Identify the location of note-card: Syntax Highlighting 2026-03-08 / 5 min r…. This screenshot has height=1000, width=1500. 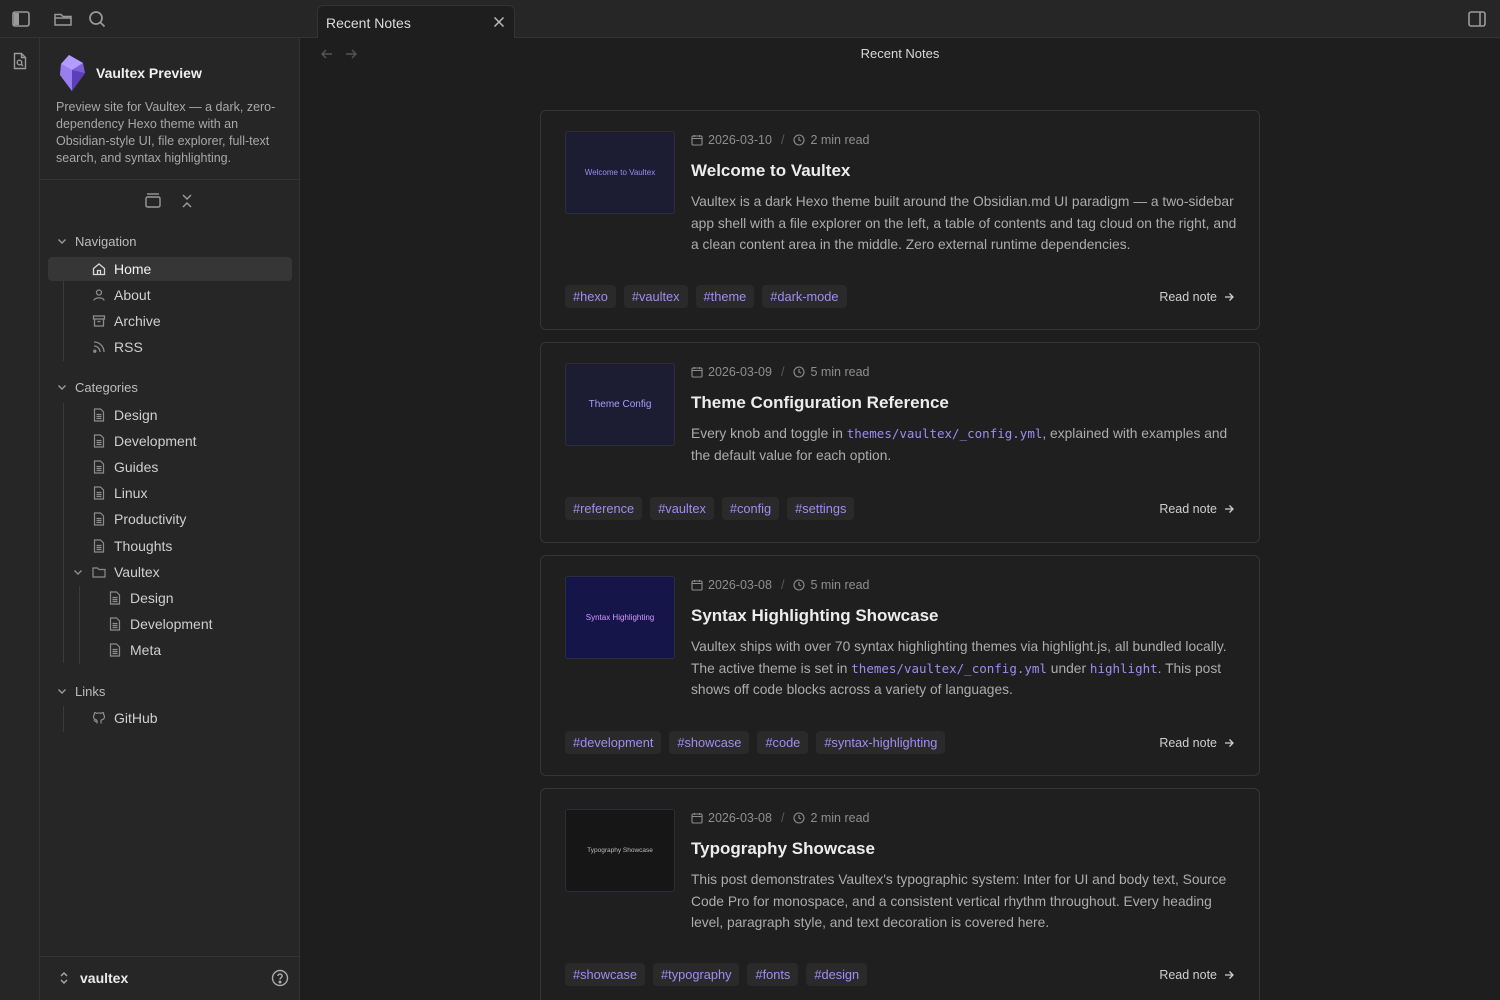
(900, 665).